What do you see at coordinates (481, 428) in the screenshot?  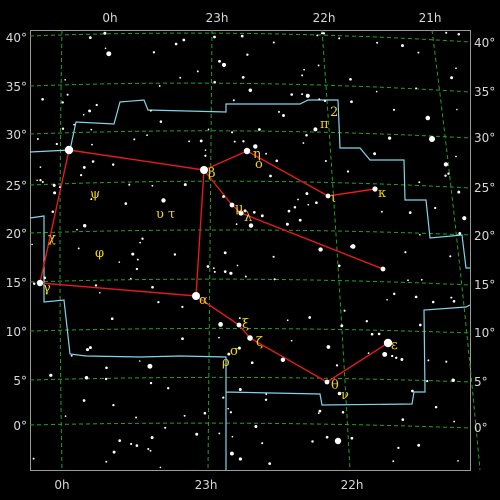 I see `dec-right-0: 0°` at bounding box center [481, 428].